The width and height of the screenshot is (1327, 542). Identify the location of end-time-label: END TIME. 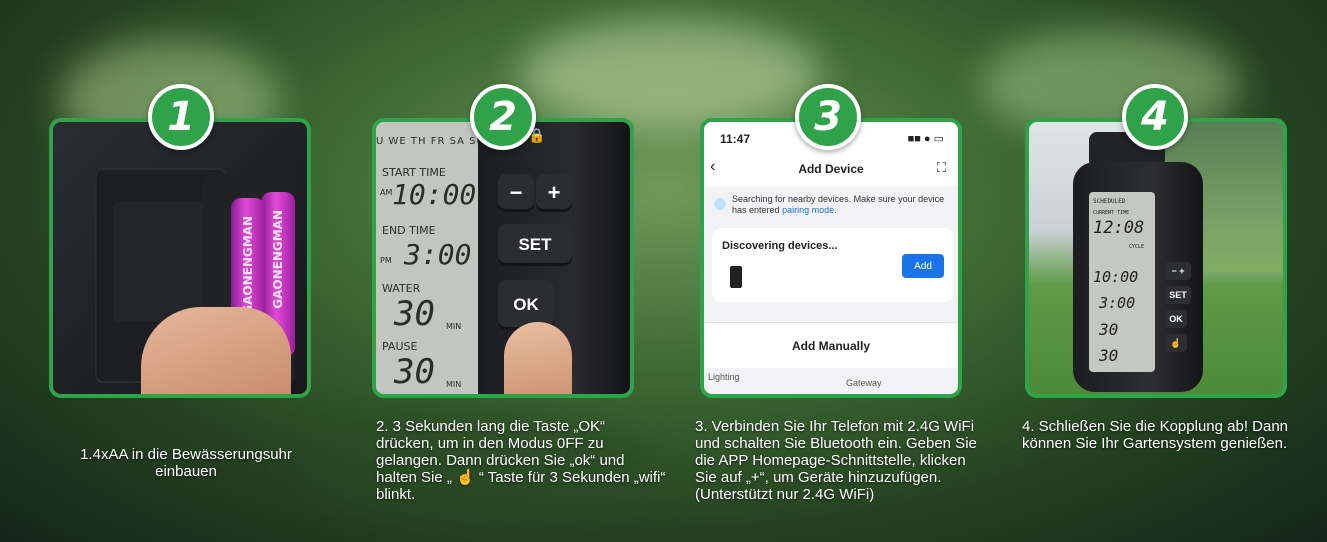
(409, 230).